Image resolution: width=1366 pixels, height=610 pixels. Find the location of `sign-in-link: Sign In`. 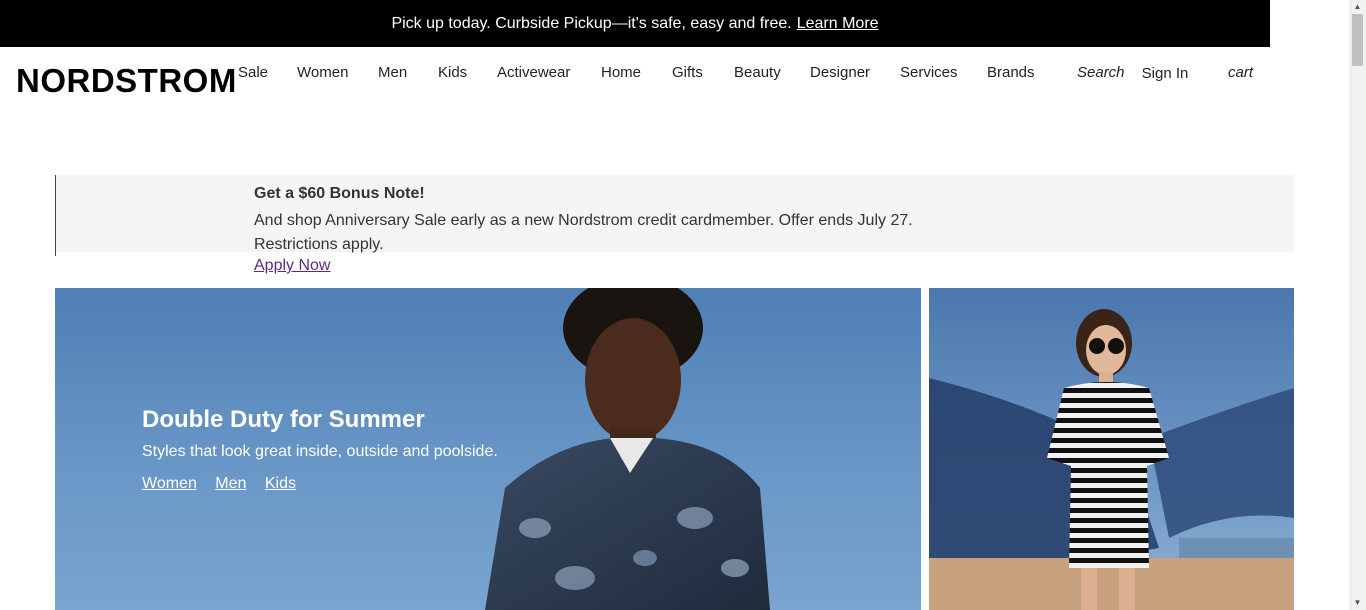

sign-in-link: Sign In is located at coordinates (1165, 73).